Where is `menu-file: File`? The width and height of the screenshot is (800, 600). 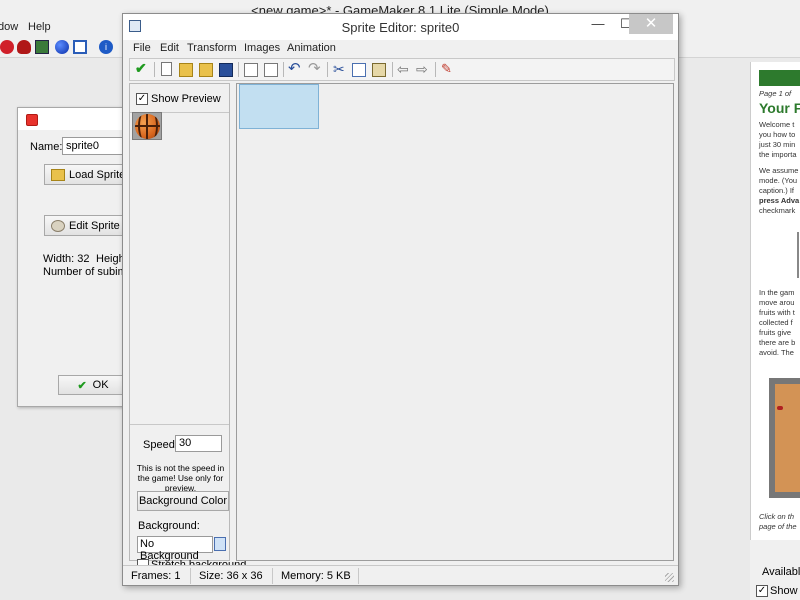
menu-file: File is located at coordinates (142, 48).